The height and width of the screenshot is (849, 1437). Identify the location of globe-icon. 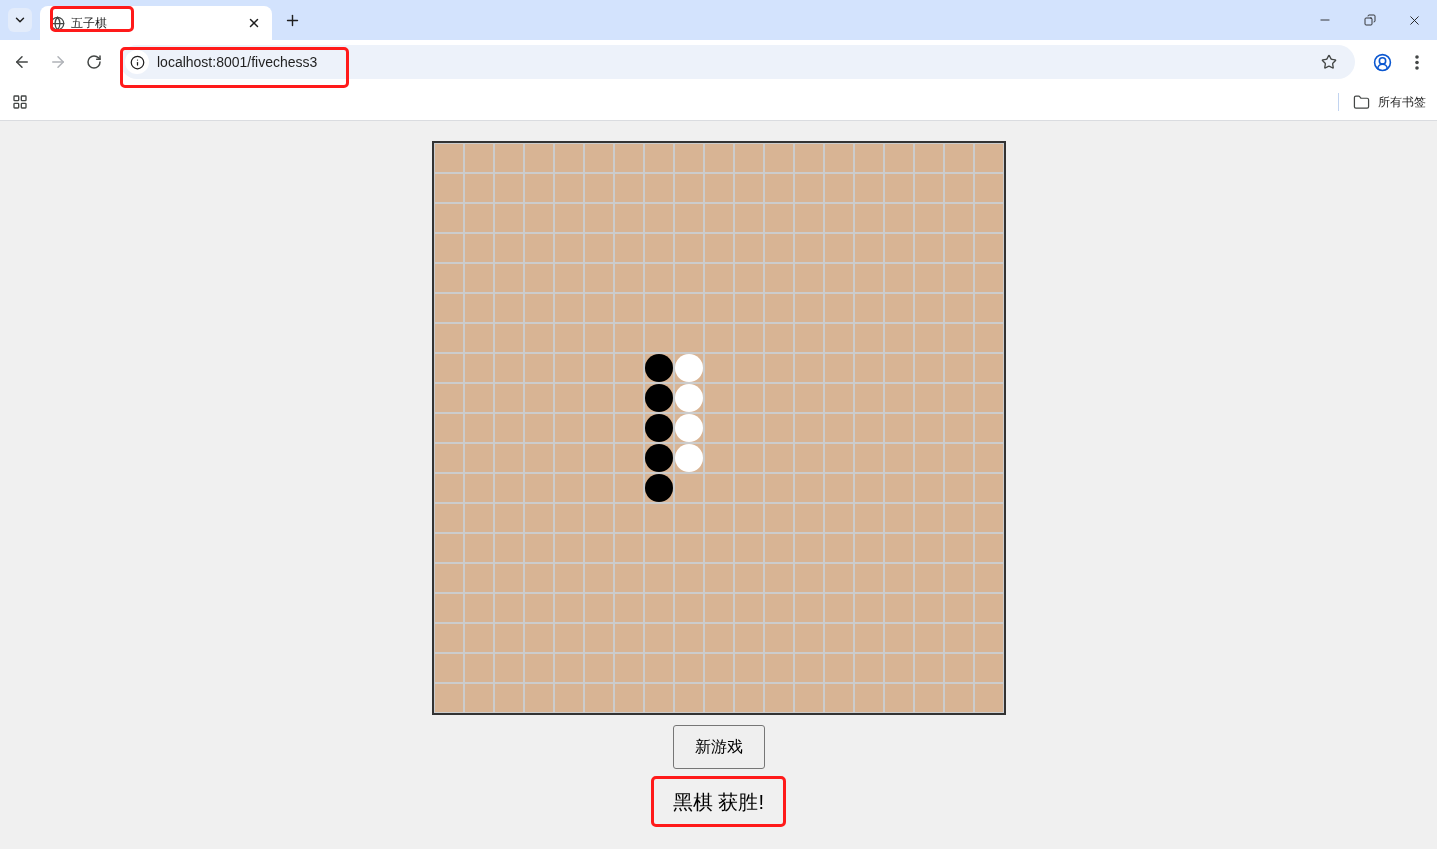
(57, 23).